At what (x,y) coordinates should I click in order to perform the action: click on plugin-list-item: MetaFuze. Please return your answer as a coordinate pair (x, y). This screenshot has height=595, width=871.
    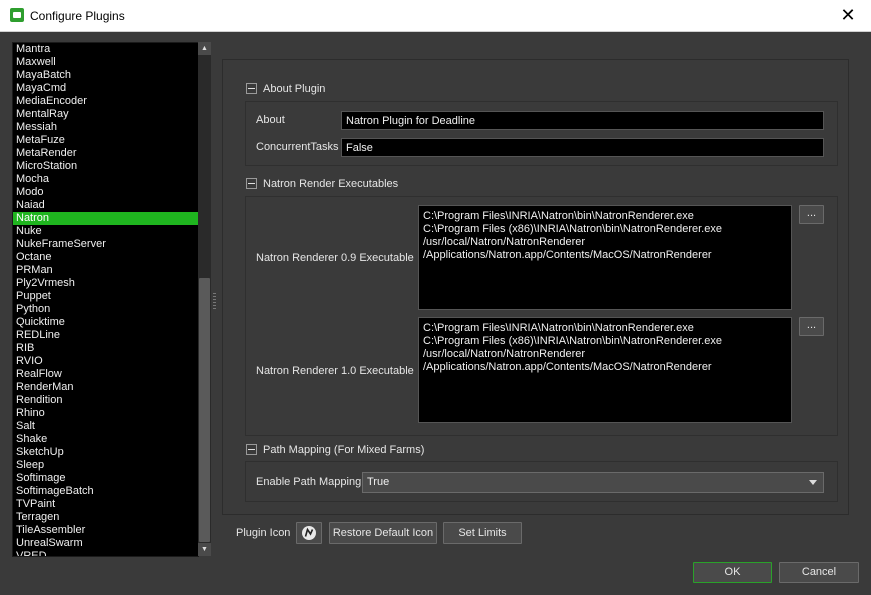
    Looking at the image, I should click on (105, 140).